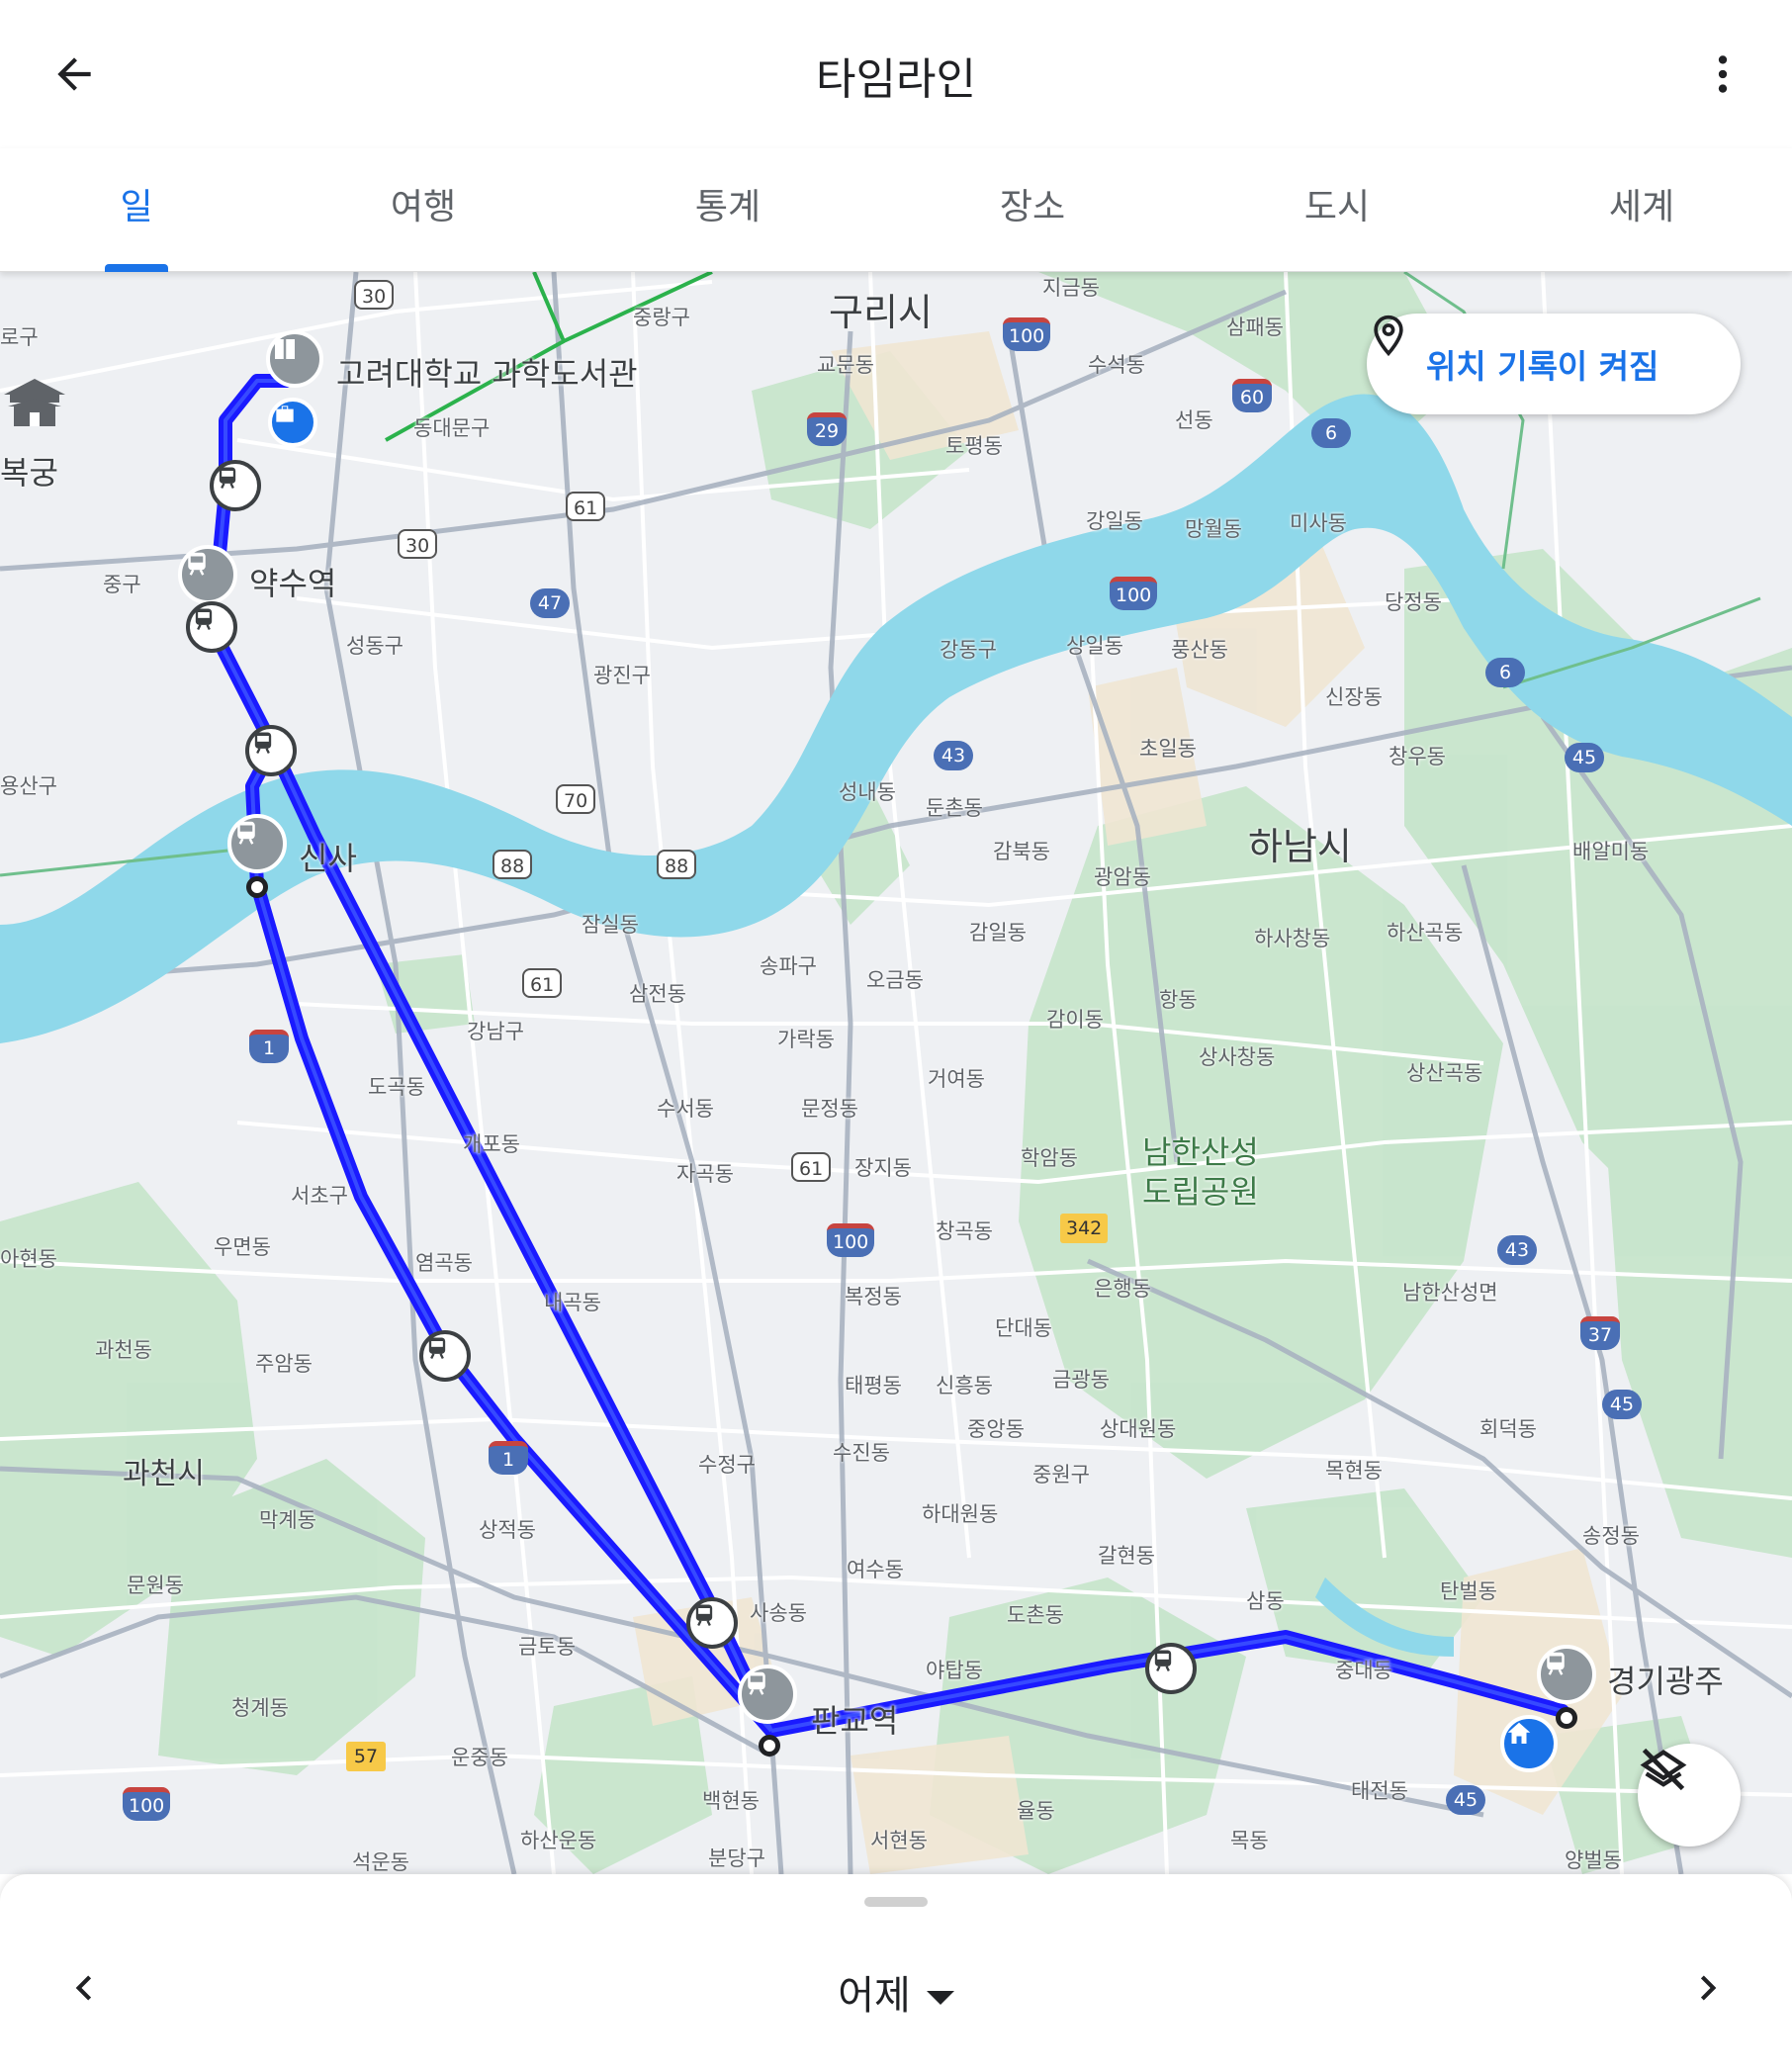 This screenshot has width=1792, height=2072. I want to click on label-dangjeong: 당정동, so click(1413, 602).